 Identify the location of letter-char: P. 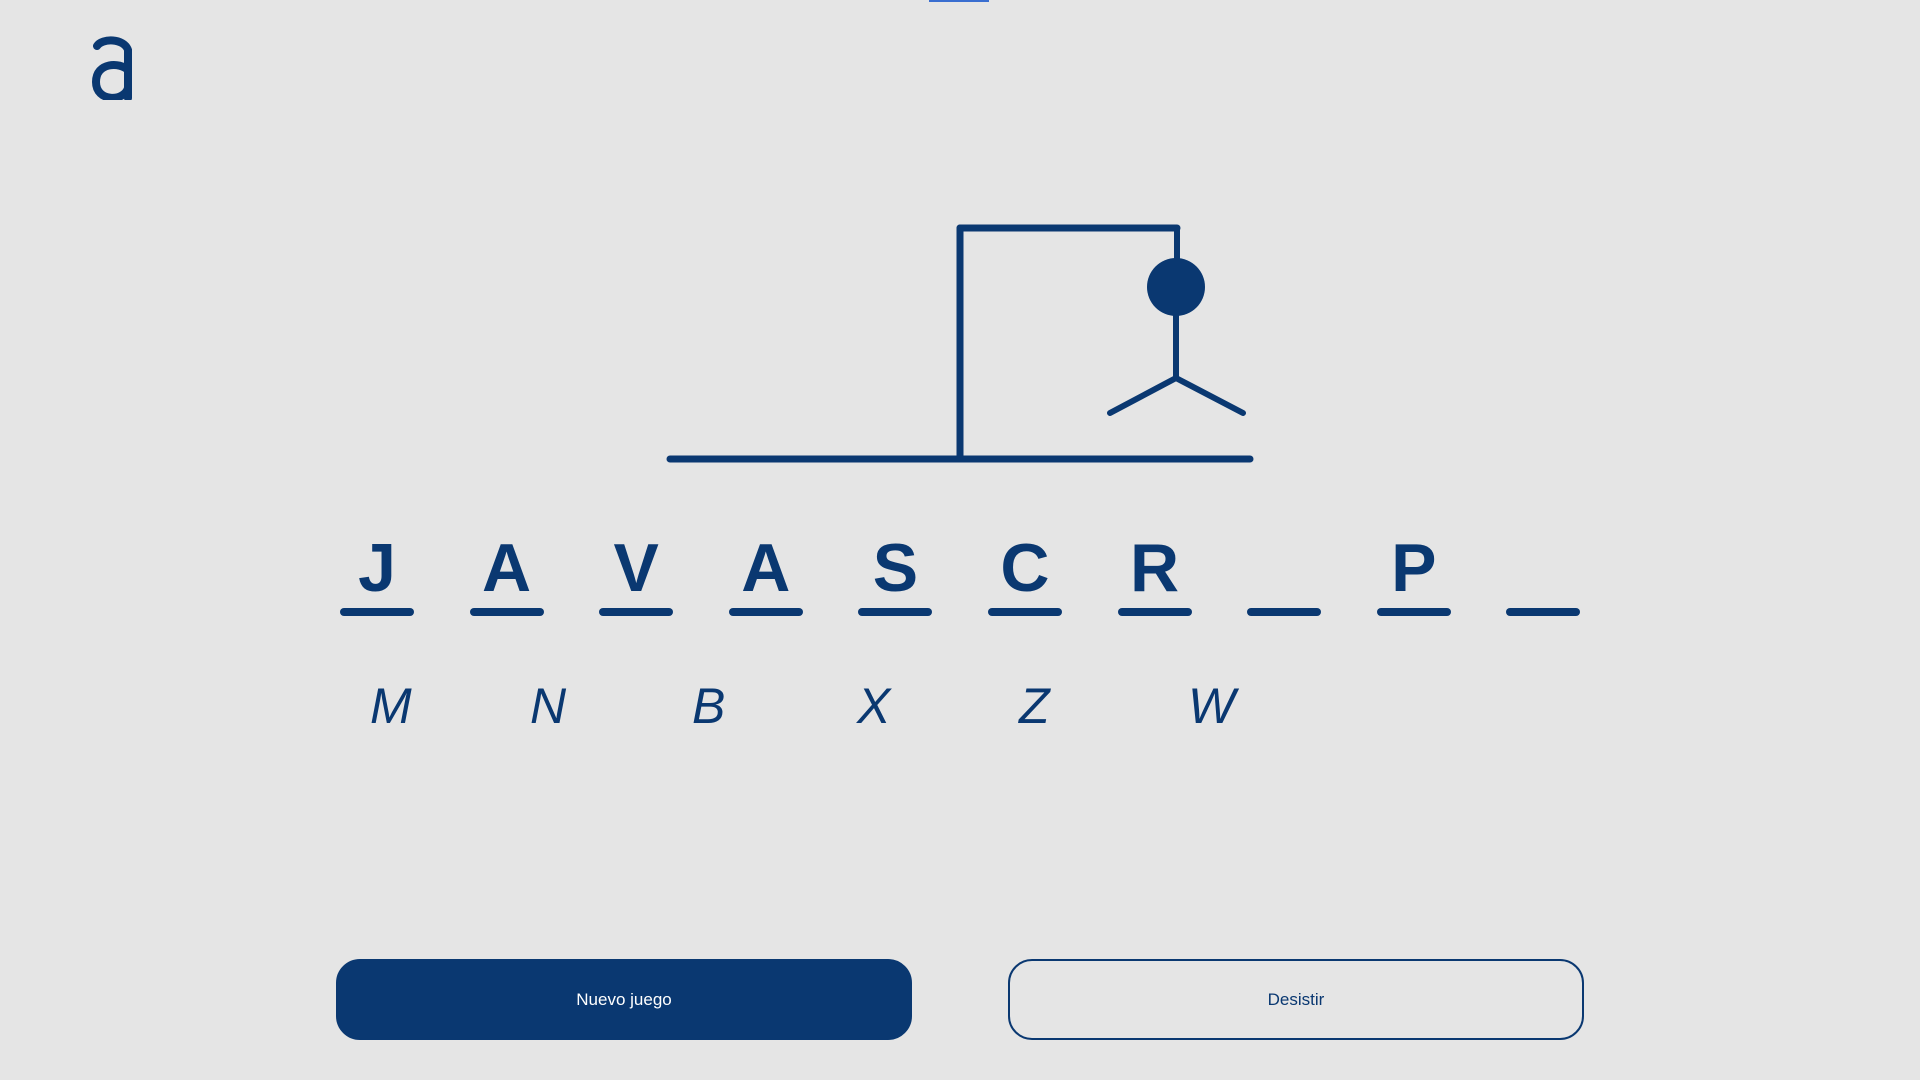
(1414, 568).